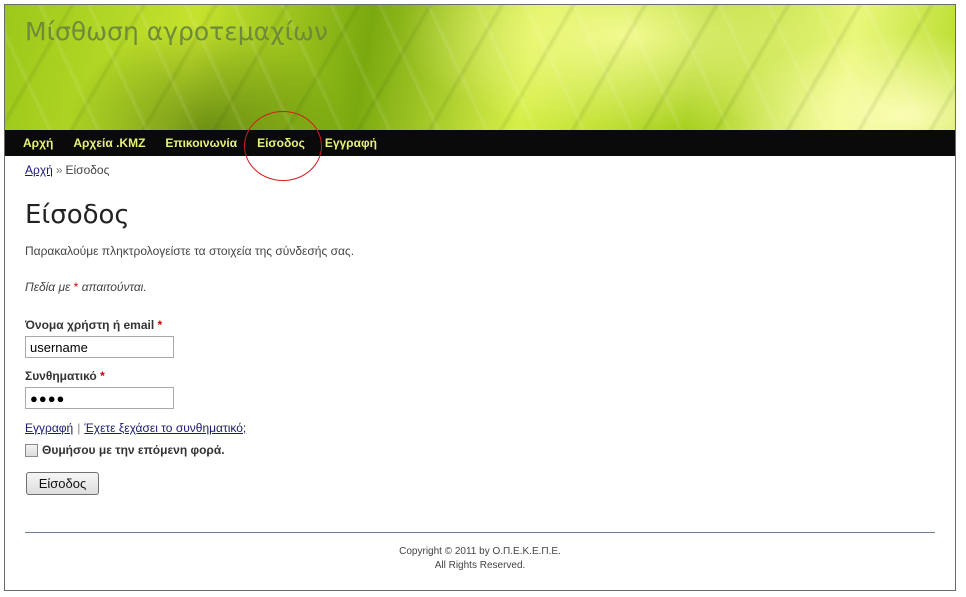 This screenshot has width=966, height=597. Describe the element at coordinates (90, 325) in the screenshot. I see `username-label-text: Όνομα χρήστη ή email` at that location.